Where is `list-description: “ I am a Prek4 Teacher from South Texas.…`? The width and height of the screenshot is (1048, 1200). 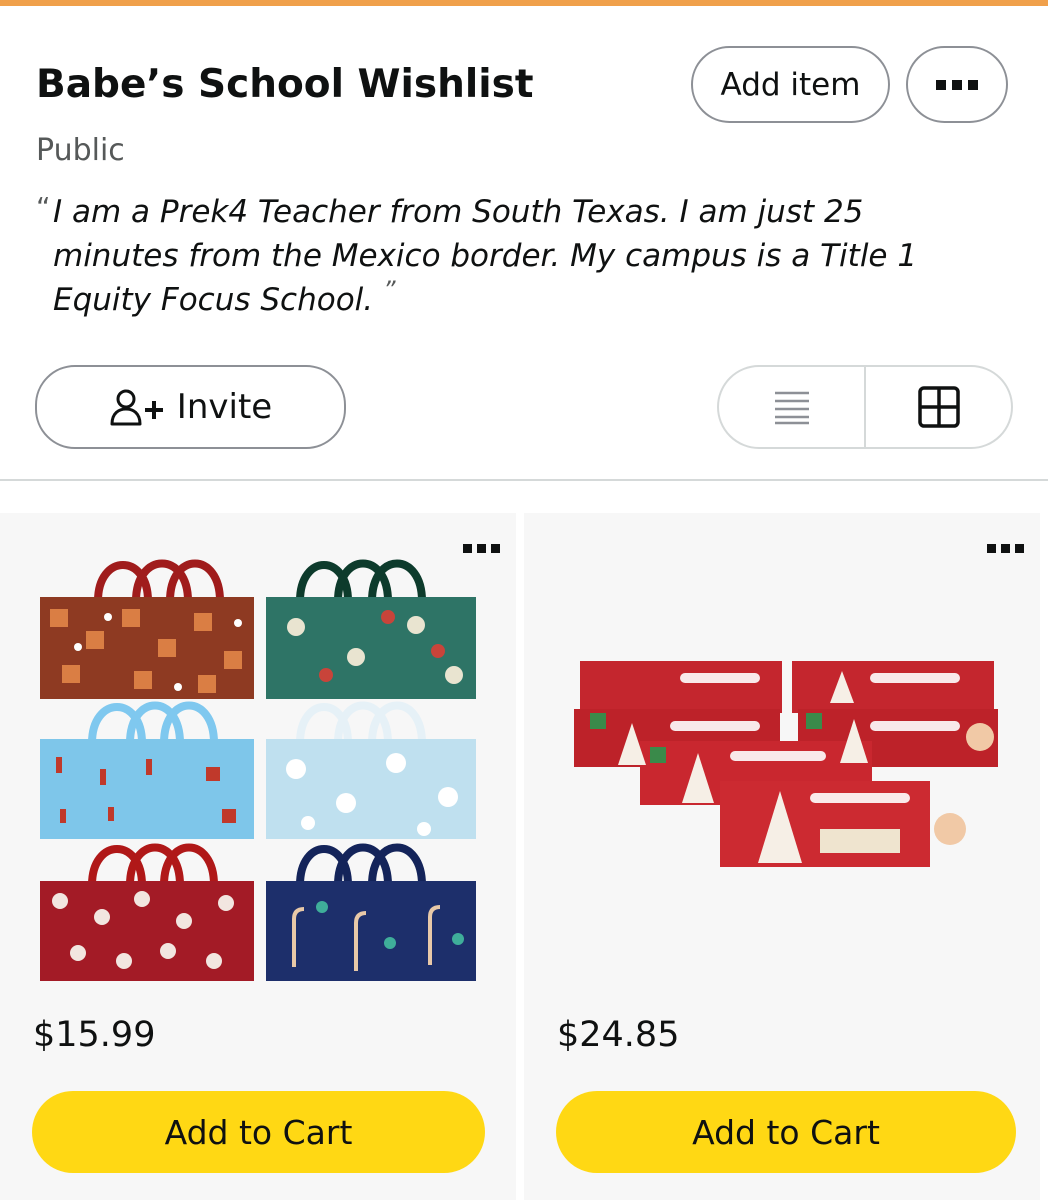 list-description: “ I am a Prek4 Teacher from South Texas.… is located at coordinates (516, 256).